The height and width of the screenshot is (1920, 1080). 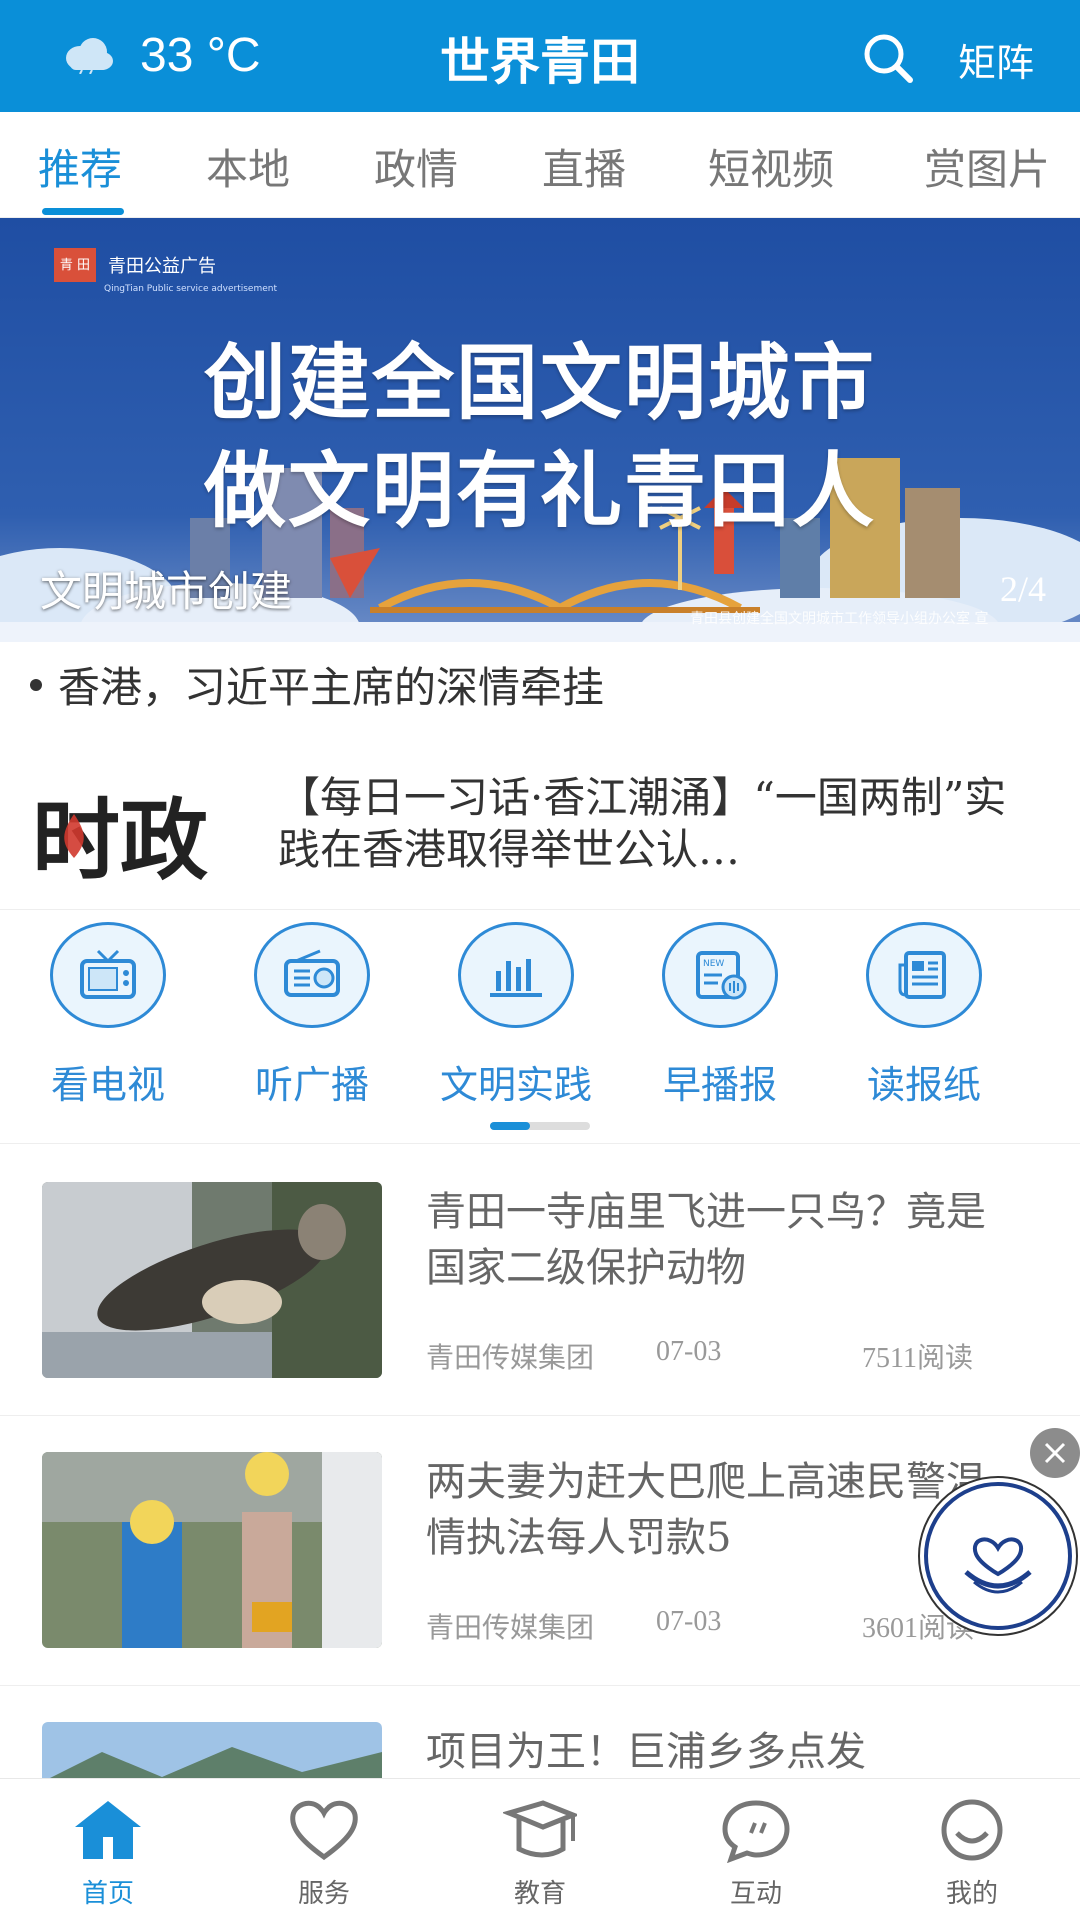 I want to click on banner-caption: 文明城市创建, so click(x=166, y=591).